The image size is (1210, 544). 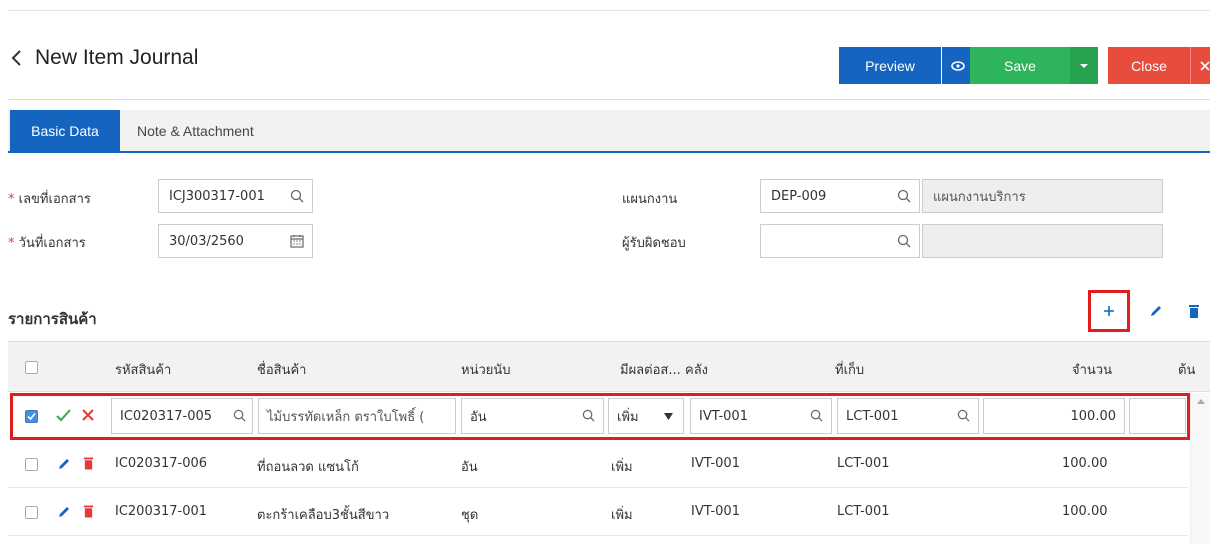 I want to click on doc-no-field: ICJ300317-001, so click(x=235, y=196).